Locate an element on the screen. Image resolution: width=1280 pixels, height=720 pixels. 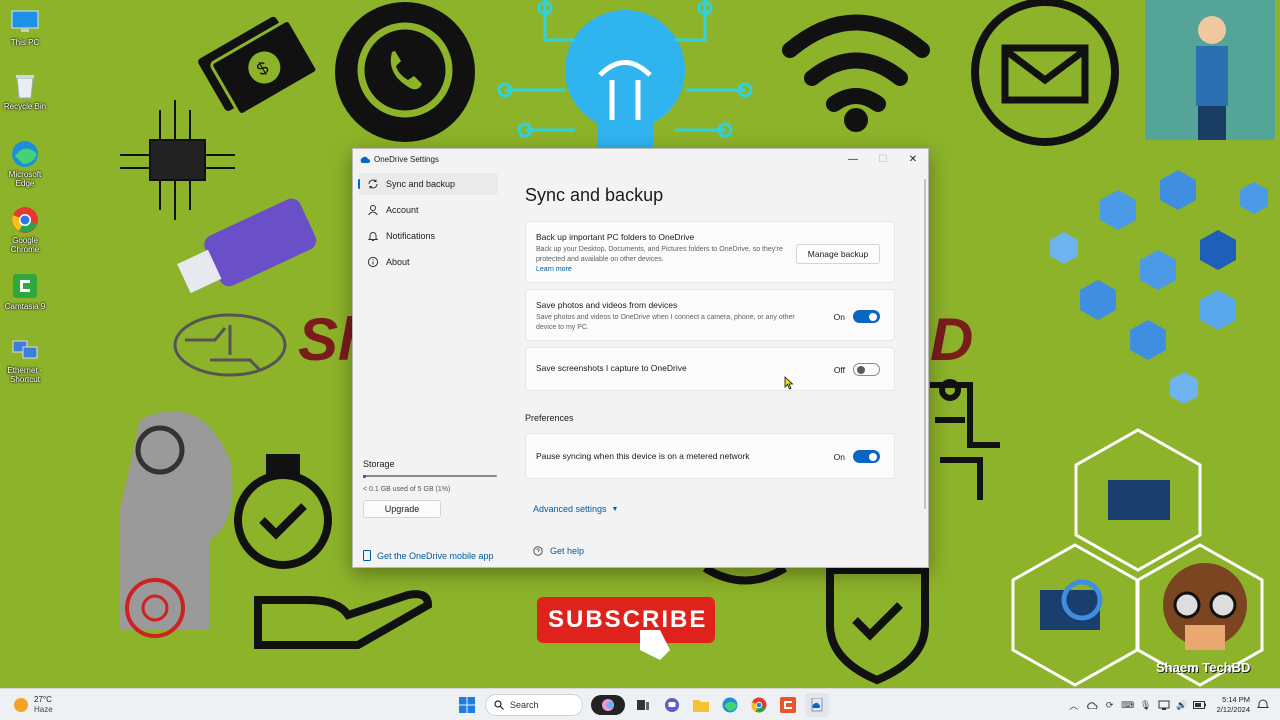
get-help-link: Get help is located at coordinates (558, 551).